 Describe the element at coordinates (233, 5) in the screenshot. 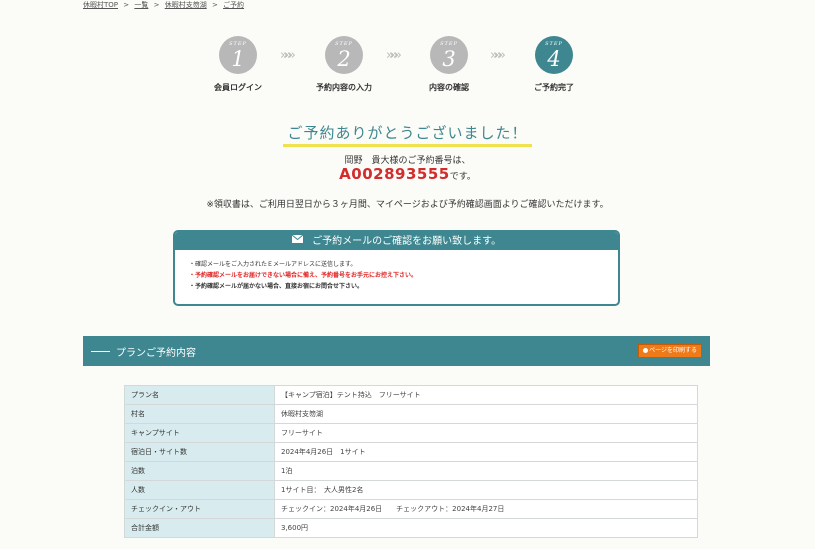

I see `breadcrumb-reservation-link: ご予約` at that location.